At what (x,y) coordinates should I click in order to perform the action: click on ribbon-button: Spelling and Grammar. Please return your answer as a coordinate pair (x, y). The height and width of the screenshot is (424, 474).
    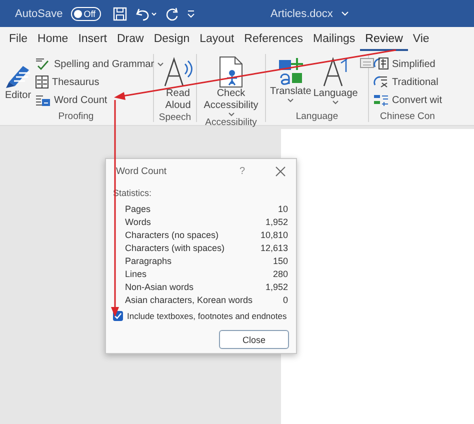
    Looking at the image, I should click on (99, 64).